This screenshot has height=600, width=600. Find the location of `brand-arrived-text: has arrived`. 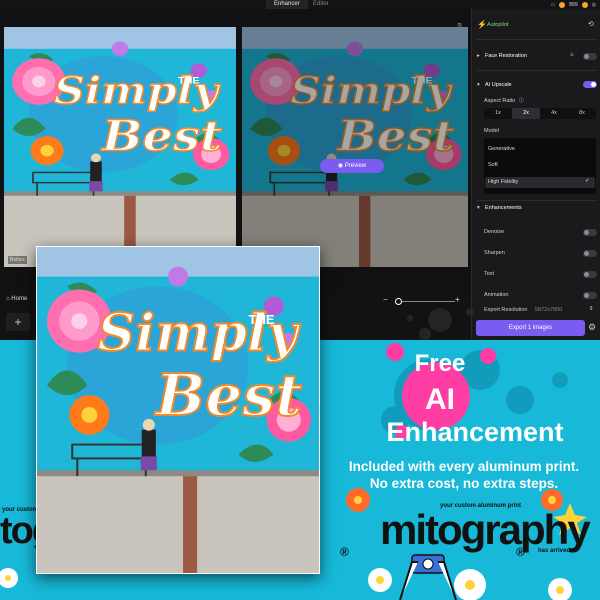

brand-arrived-text: has arrived is located at coordinates (554, 551).